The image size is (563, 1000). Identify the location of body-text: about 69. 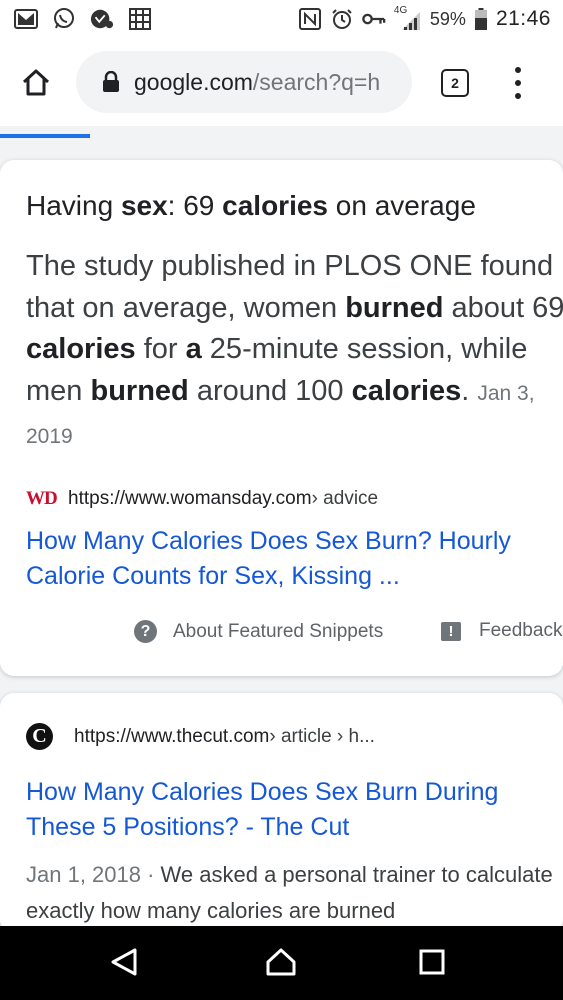
(503, 307).